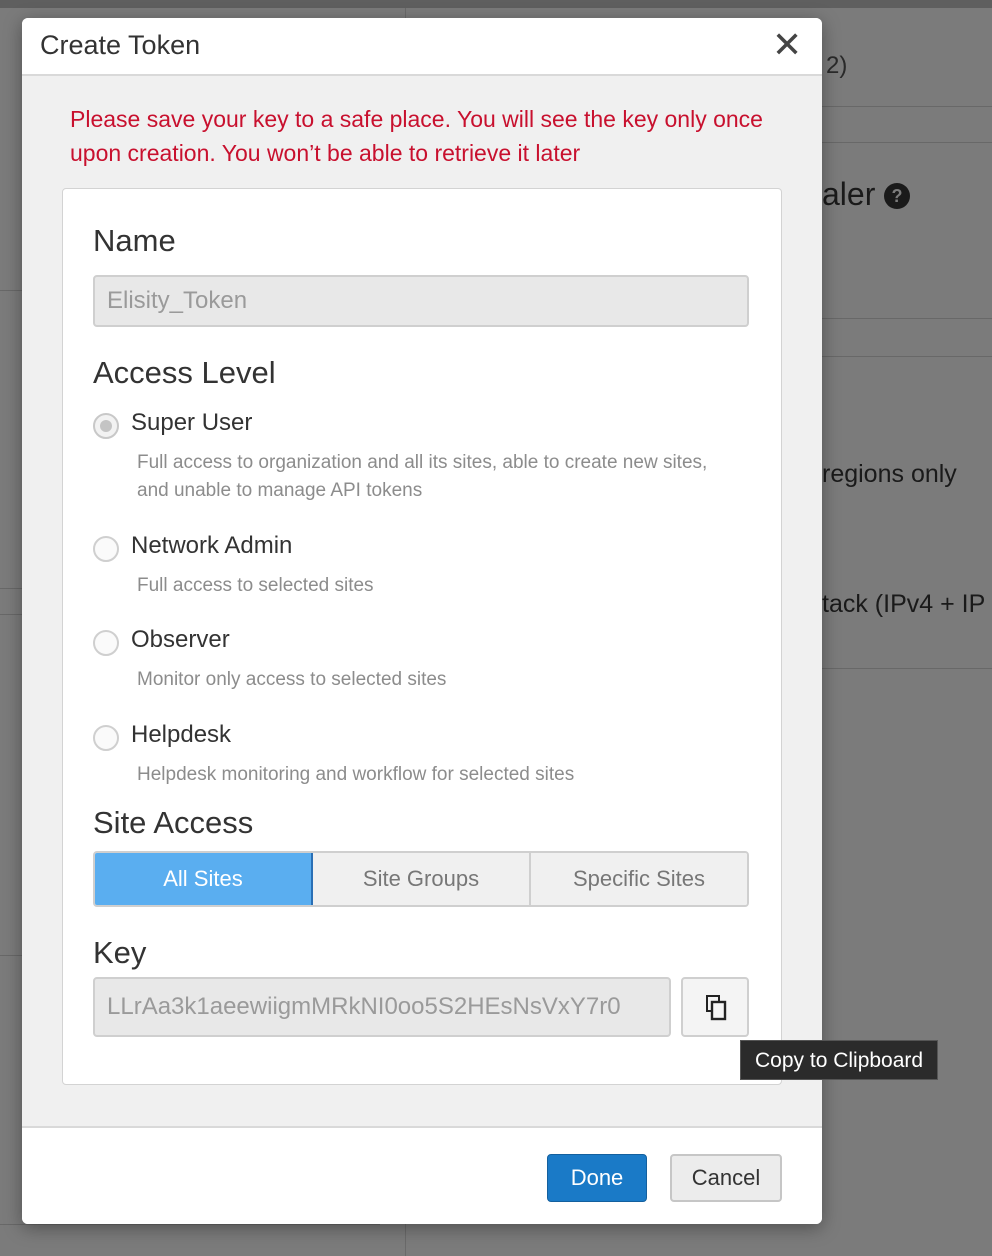 The width and height of the screenshot is (992, 1256). What do you see at coordinates (422, 47) in the screenshot?
I see `dialog-header: Create Token ✕` at bounding box center [422, 47].